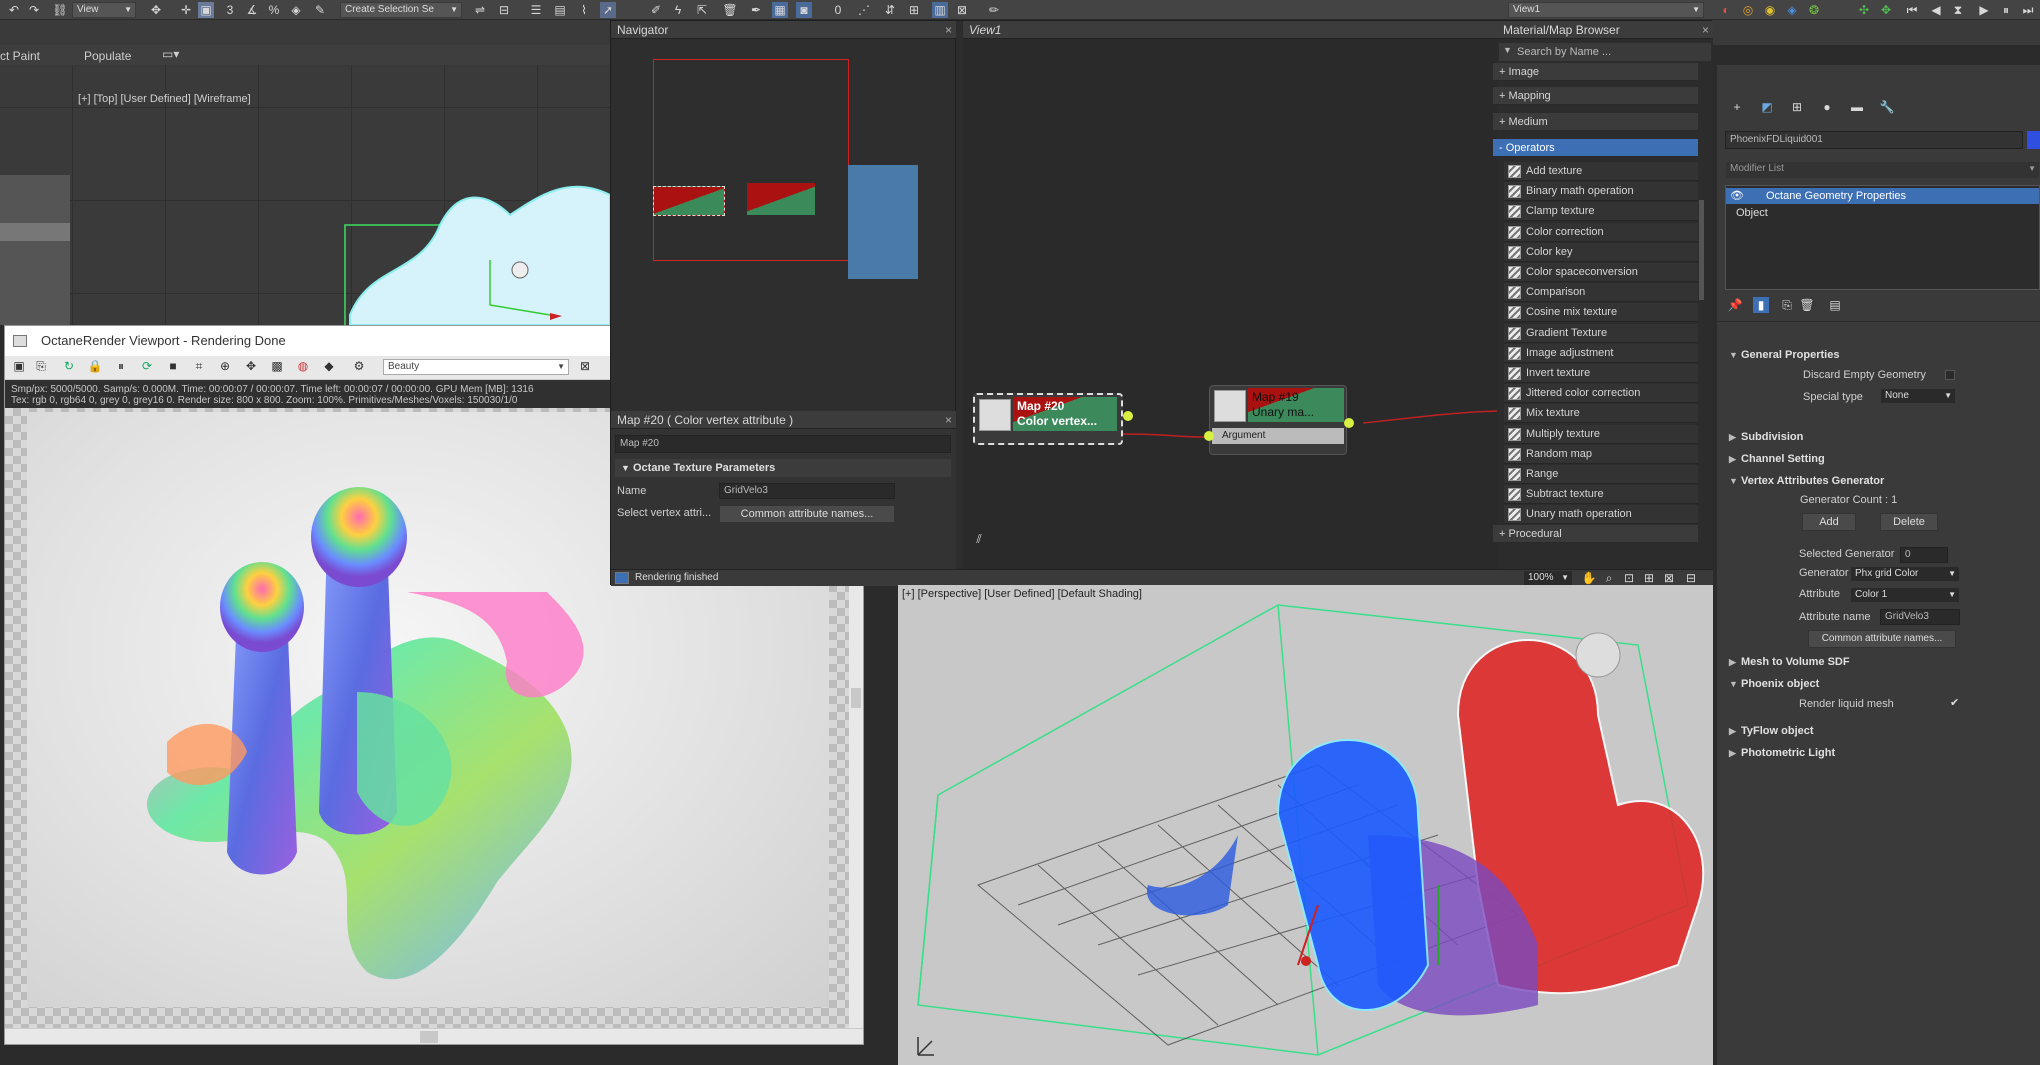 The height and width of the screenshot is (1065, 2040). Describe the element at coordinates (1883, 684) in the screenshot. I see `rollout-phoenix-object: ▼ Phoenix object` at that location.